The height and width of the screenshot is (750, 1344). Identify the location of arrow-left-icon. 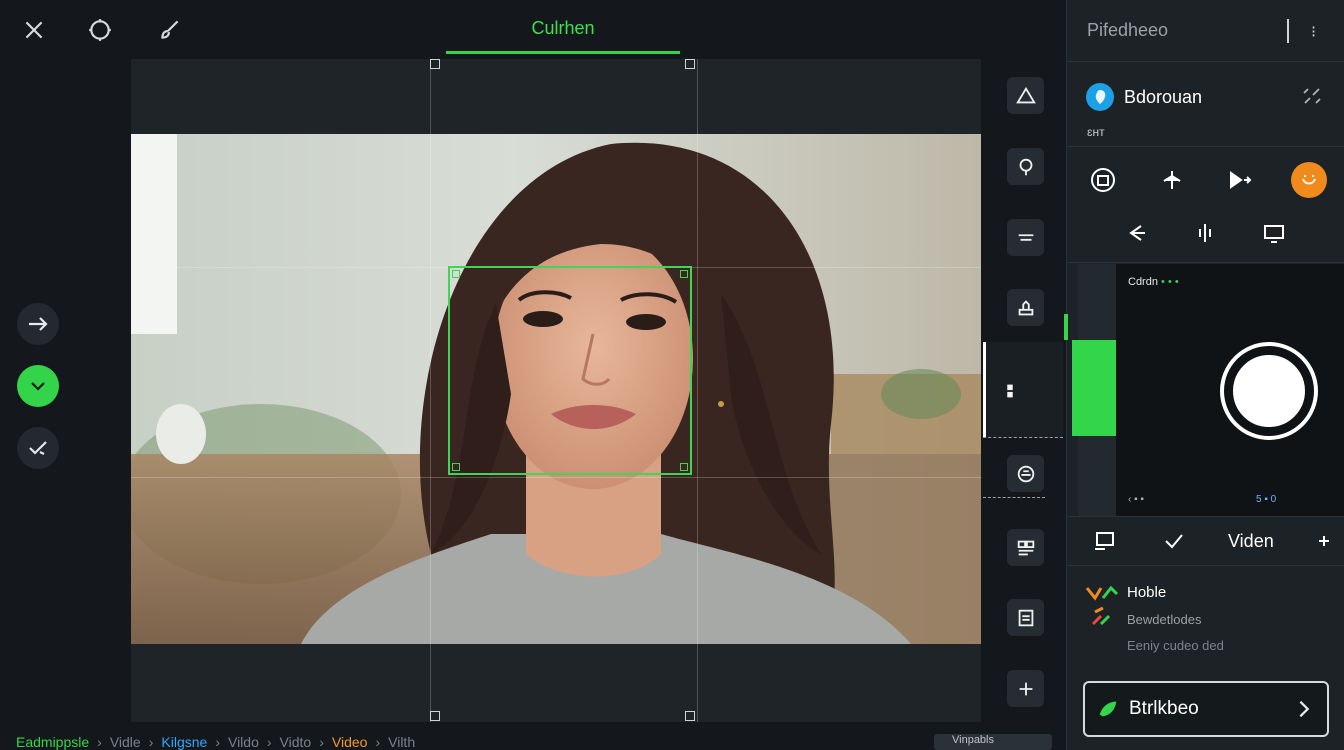
(1137, 233).